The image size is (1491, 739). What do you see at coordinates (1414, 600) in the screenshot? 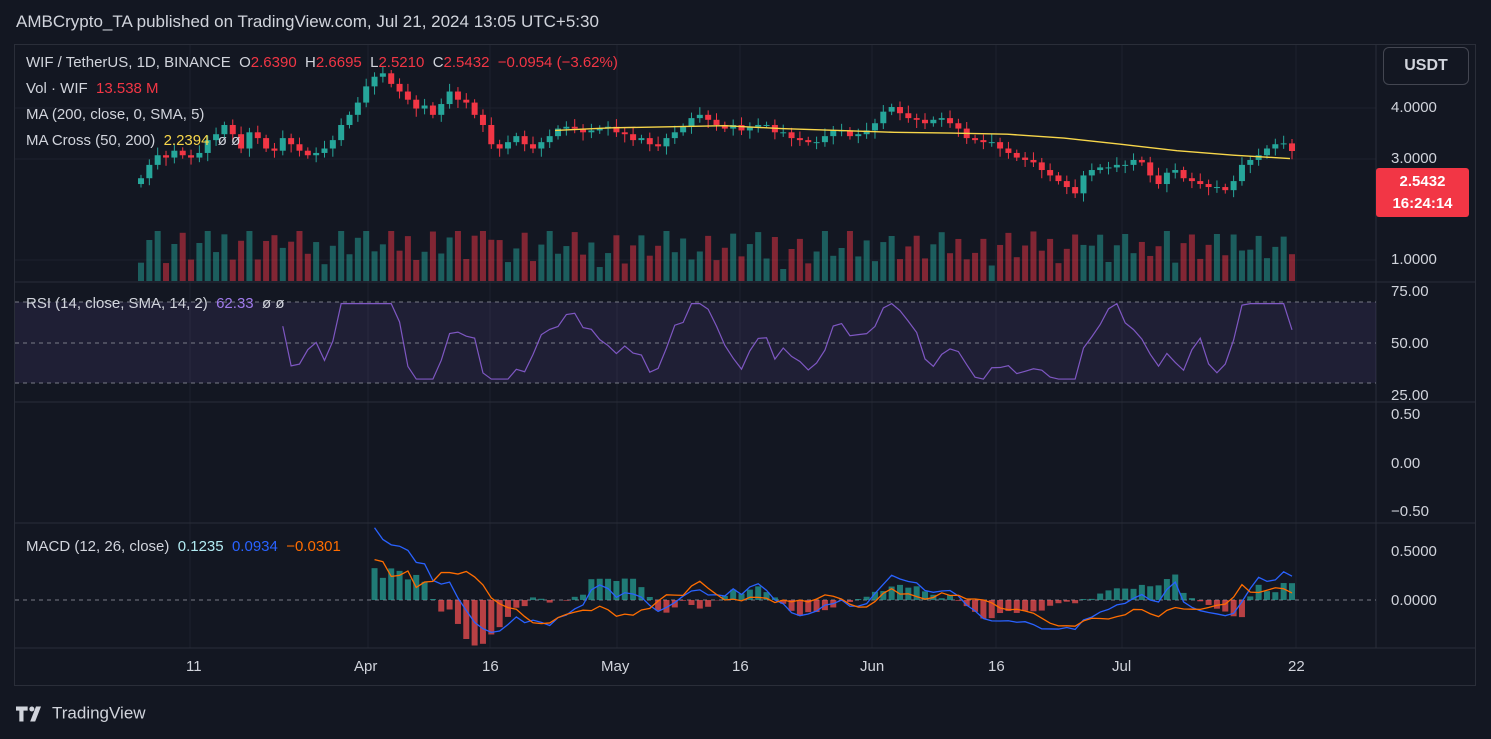
I see `macd-axis-label: 0.0000` at bounding box center [1414, 600].